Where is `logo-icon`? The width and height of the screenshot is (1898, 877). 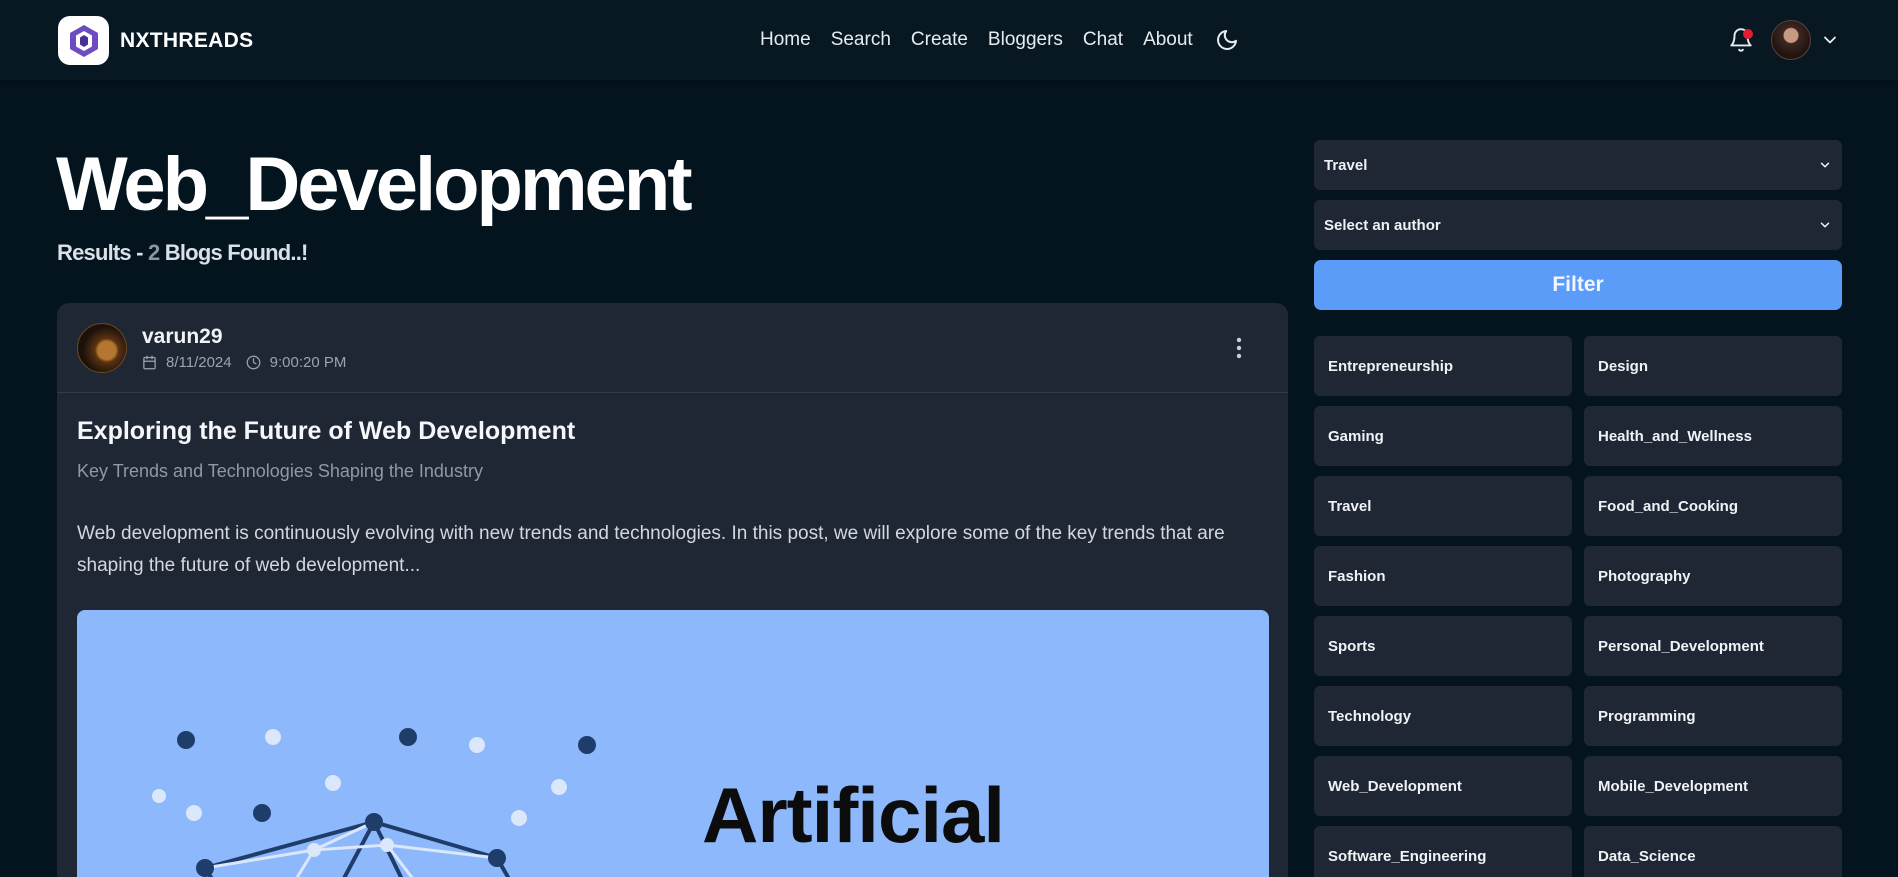
logo-icon is located at coordinates (83, 40).